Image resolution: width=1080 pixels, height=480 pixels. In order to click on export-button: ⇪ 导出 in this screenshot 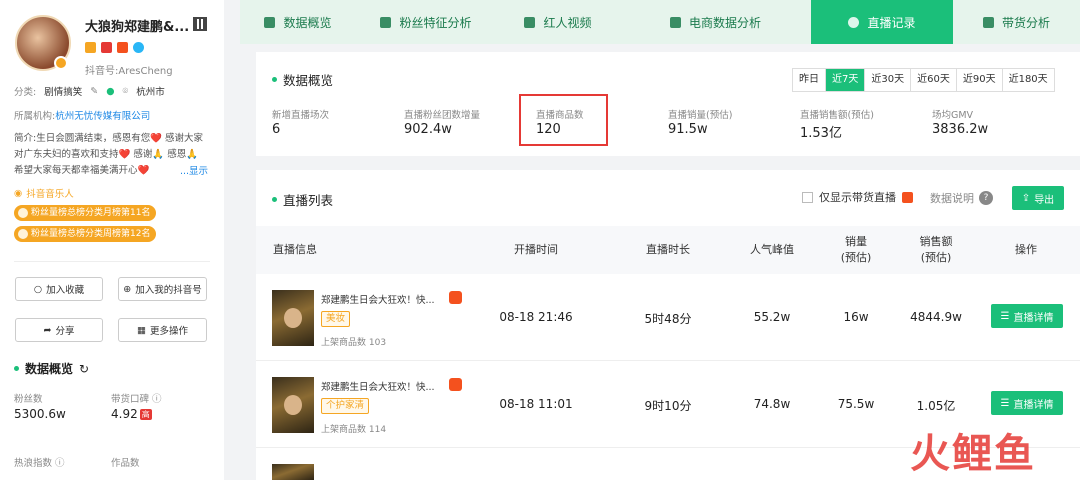, I will do `click(1038, 198)`.